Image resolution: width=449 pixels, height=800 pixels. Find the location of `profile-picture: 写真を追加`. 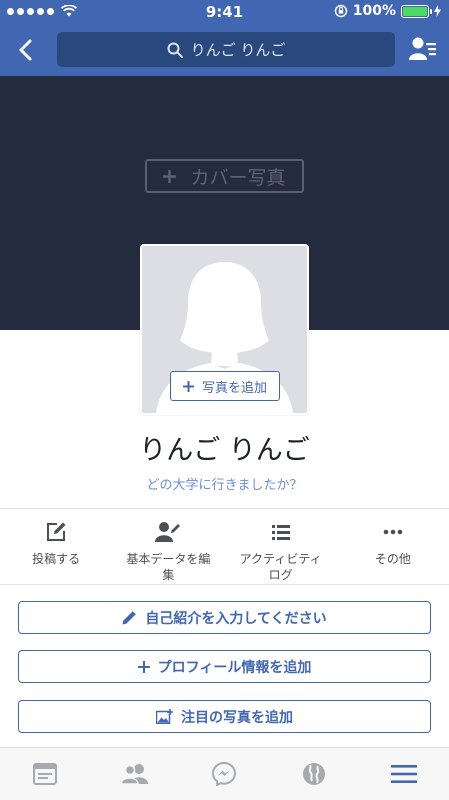

profile-picture: 写真を追加 is located at coordinates (224, 329).